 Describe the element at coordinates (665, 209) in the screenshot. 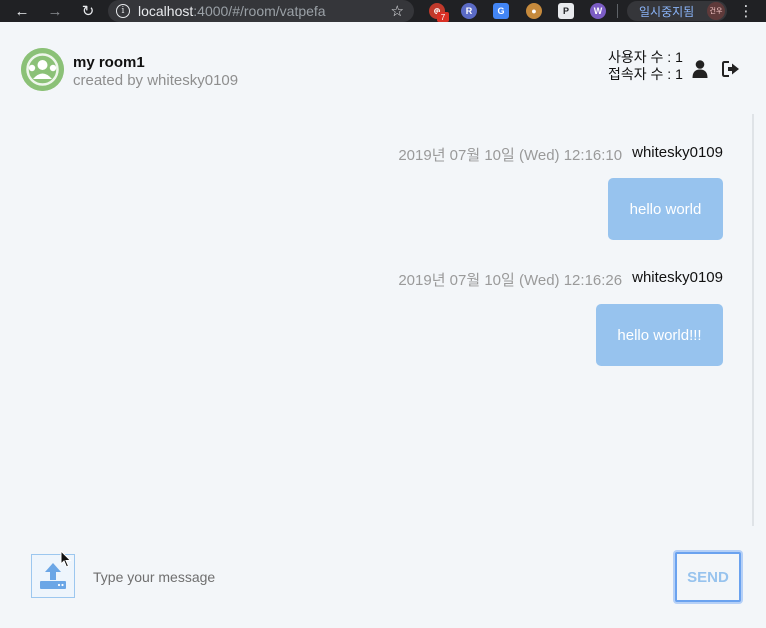

I see `message-bubble: hello world` at that location.